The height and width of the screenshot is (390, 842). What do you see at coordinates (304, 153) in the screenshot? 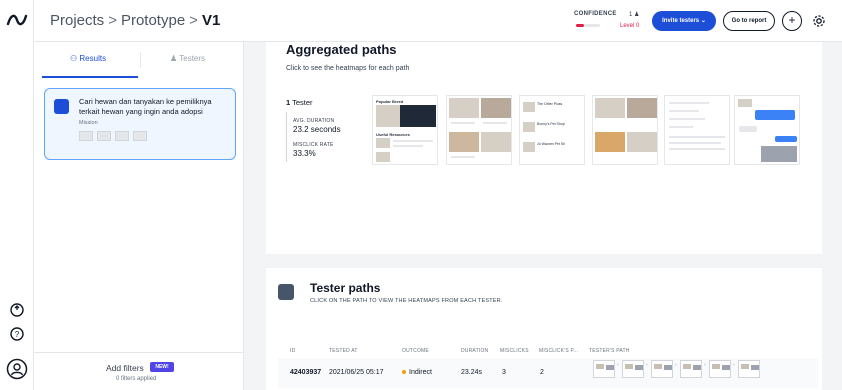
I see `misclick-rate-value: 33.3%` at bounding box center [304, 153].